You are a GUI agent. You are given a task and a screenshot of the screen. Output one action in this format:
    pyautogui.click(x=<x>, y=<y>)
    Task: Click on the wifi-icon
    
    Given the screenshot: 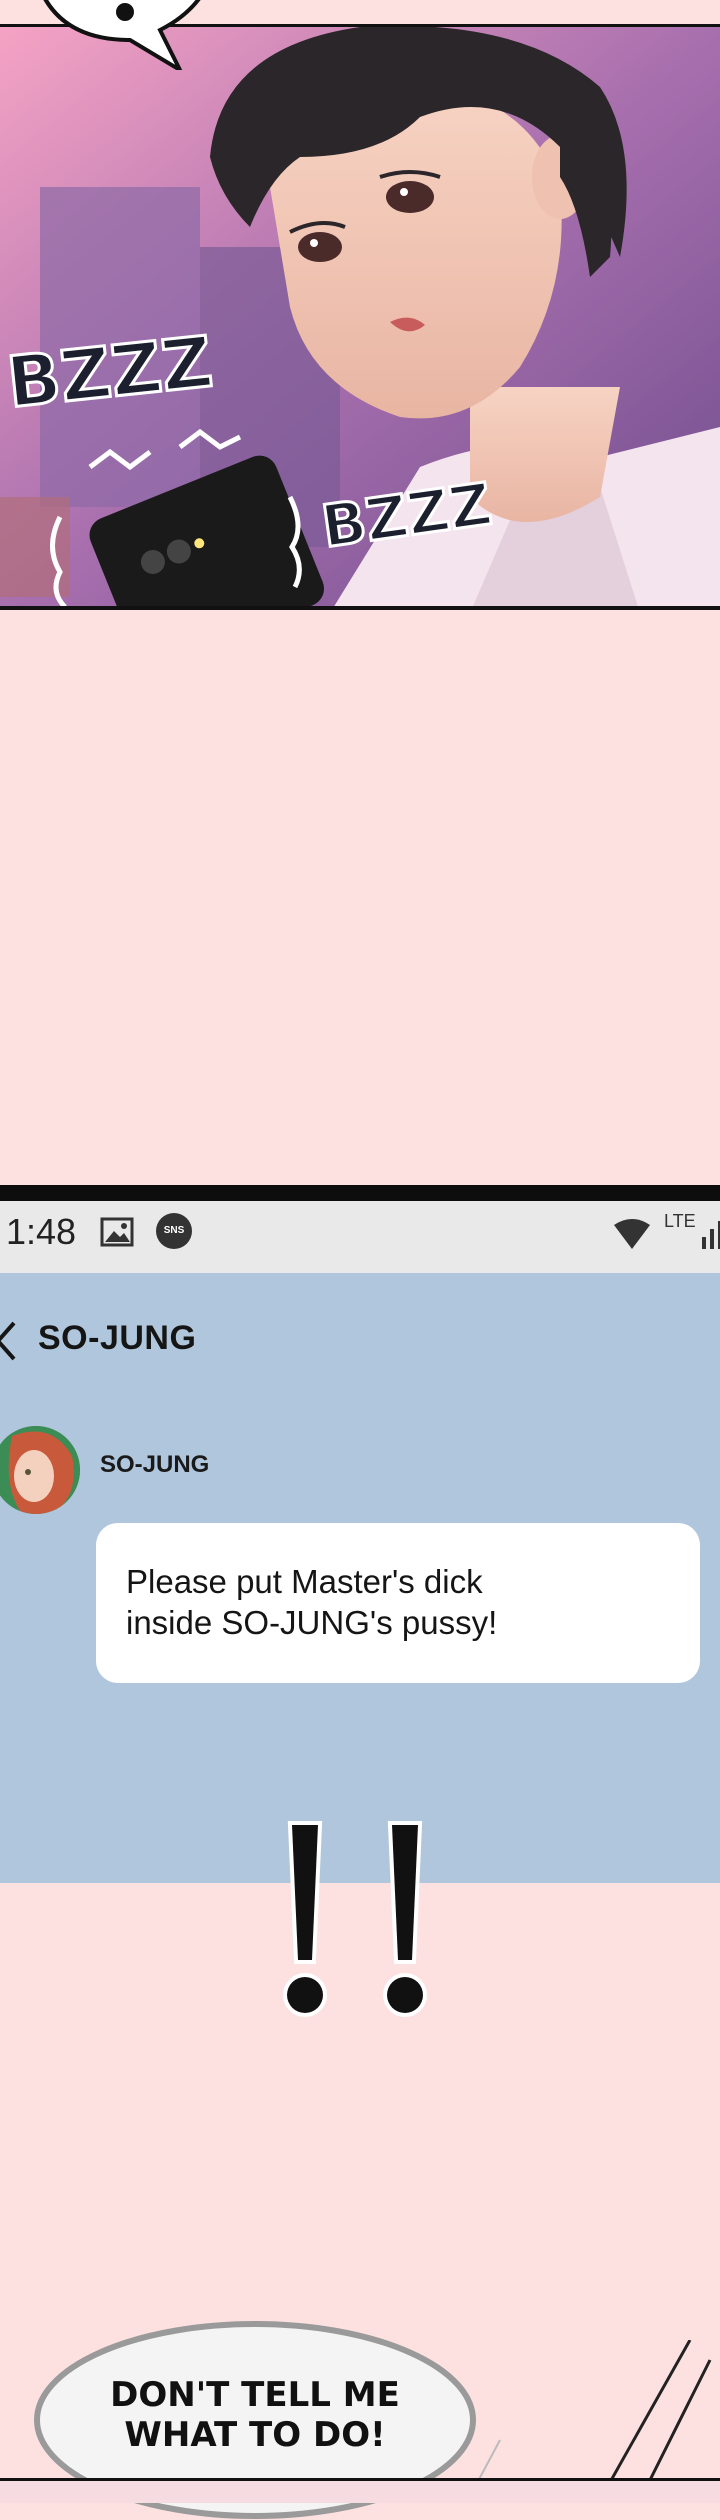 What is the action you would take?
    pyautogui.click(x=632, y=1237)
    